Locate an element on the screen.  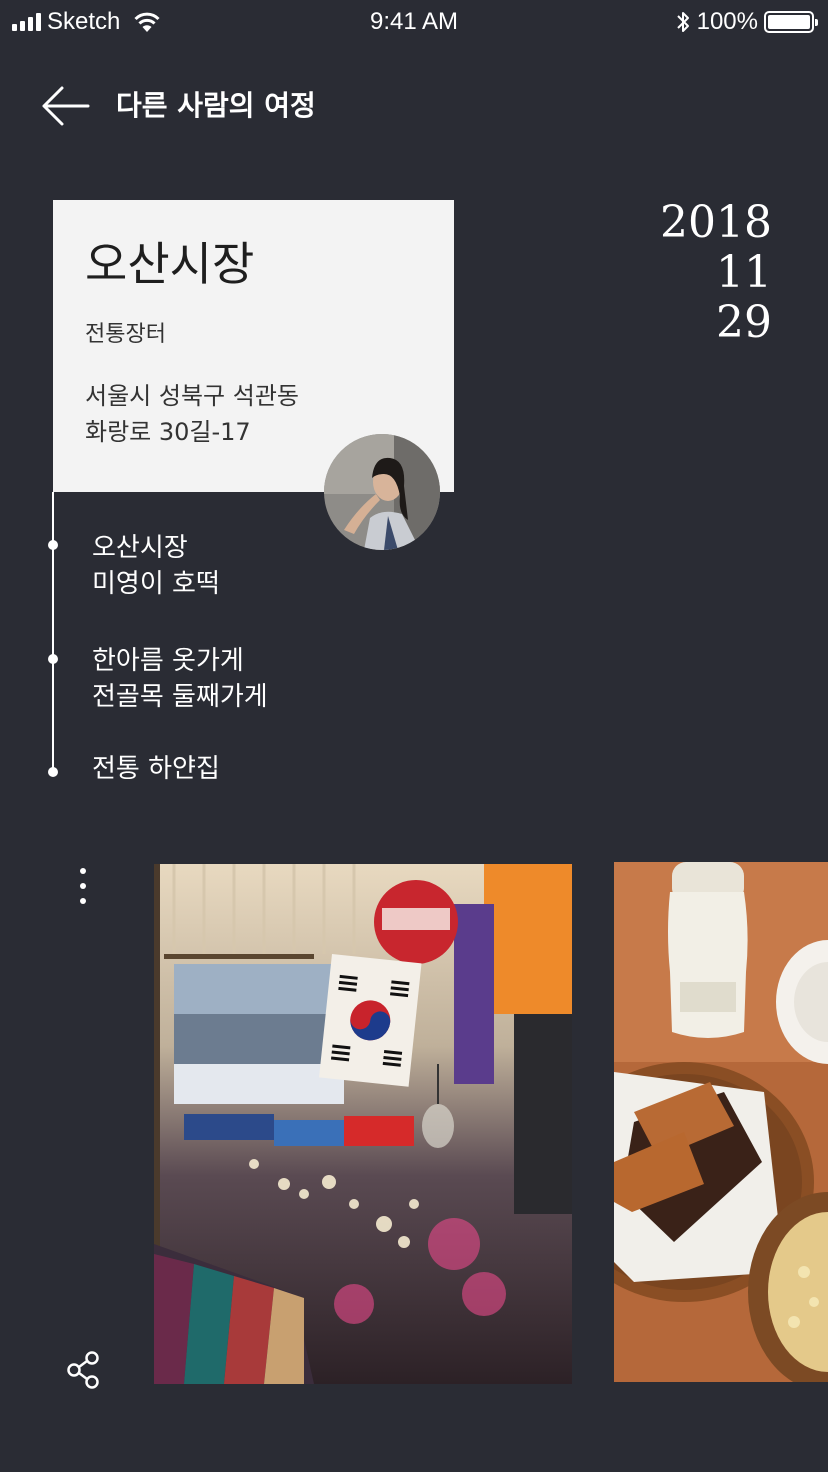
timeline-item-1: 오산시장 미영이 호떡 is located at coordinates (156, 566).